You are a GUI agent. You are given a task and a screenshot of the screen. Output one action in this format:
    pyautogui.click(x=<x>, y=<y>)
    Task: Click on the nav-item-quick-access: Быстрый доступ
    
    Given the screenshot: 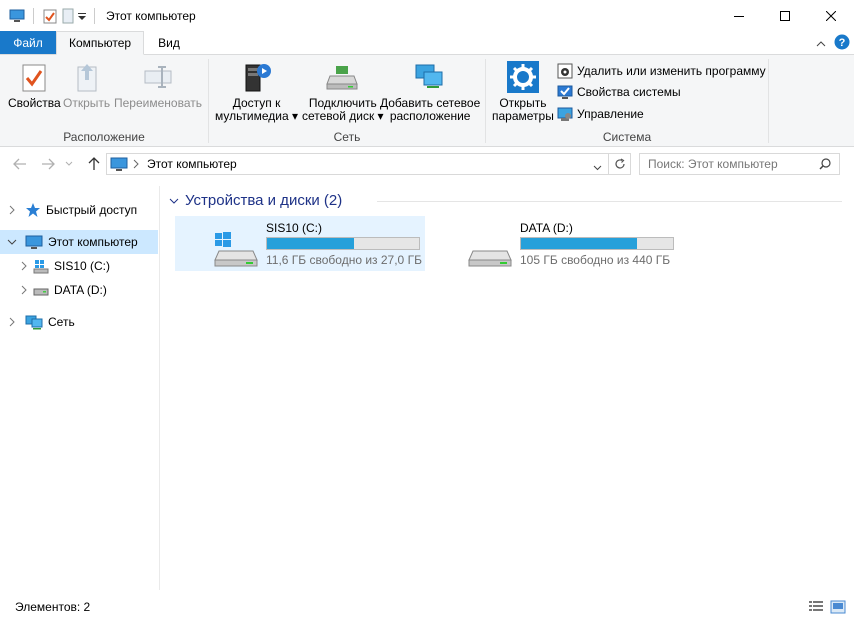 What is the action you would take?
    pyautogui.click(x=79, y=210)
    